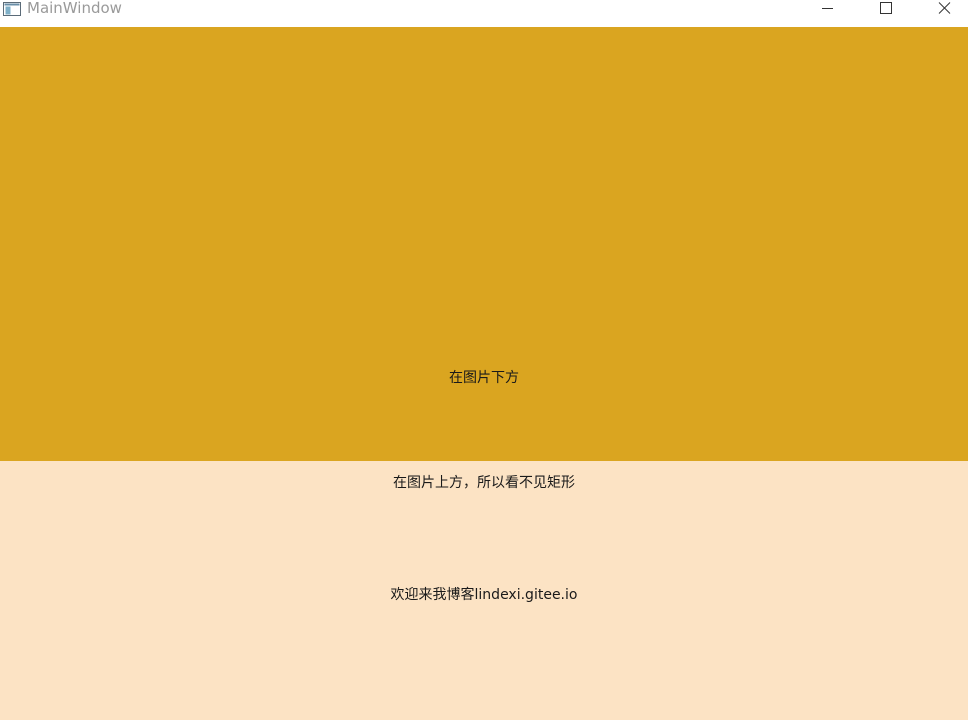  Describe the element at coordinates (484, 483) in the screenshot. I see `text-above-image: 在图片上方，所以看不见矩形` at that location.